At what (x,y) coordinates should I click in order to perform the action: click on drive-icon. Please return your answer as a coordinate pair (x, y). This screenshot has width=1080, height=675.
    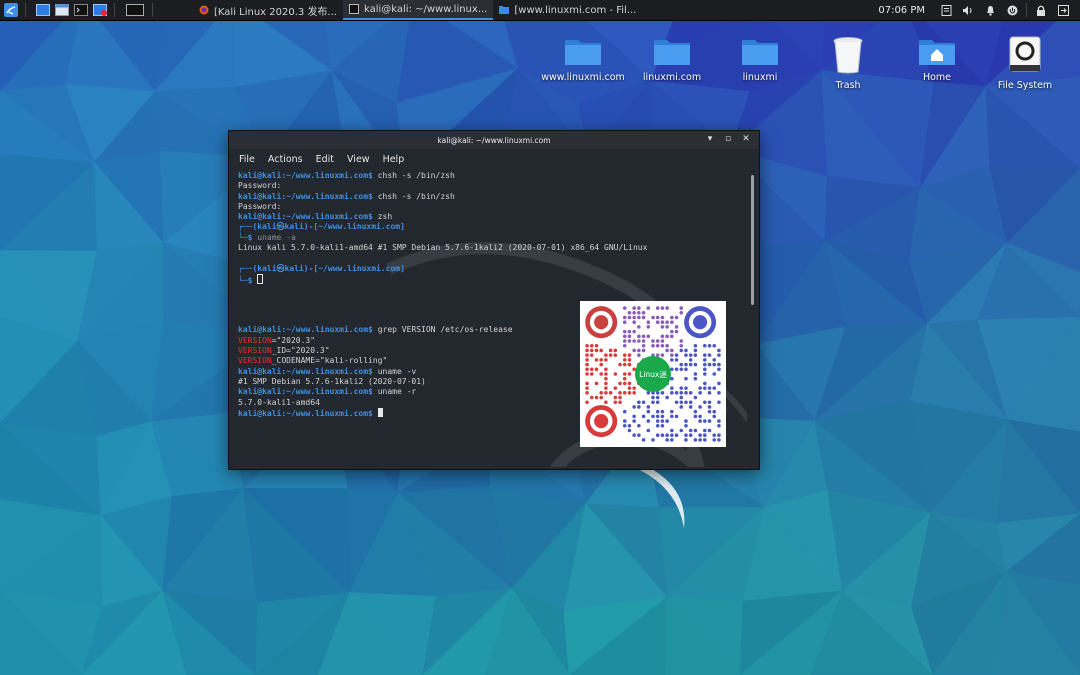
    Looking at the image, I should click on (1025, 54).